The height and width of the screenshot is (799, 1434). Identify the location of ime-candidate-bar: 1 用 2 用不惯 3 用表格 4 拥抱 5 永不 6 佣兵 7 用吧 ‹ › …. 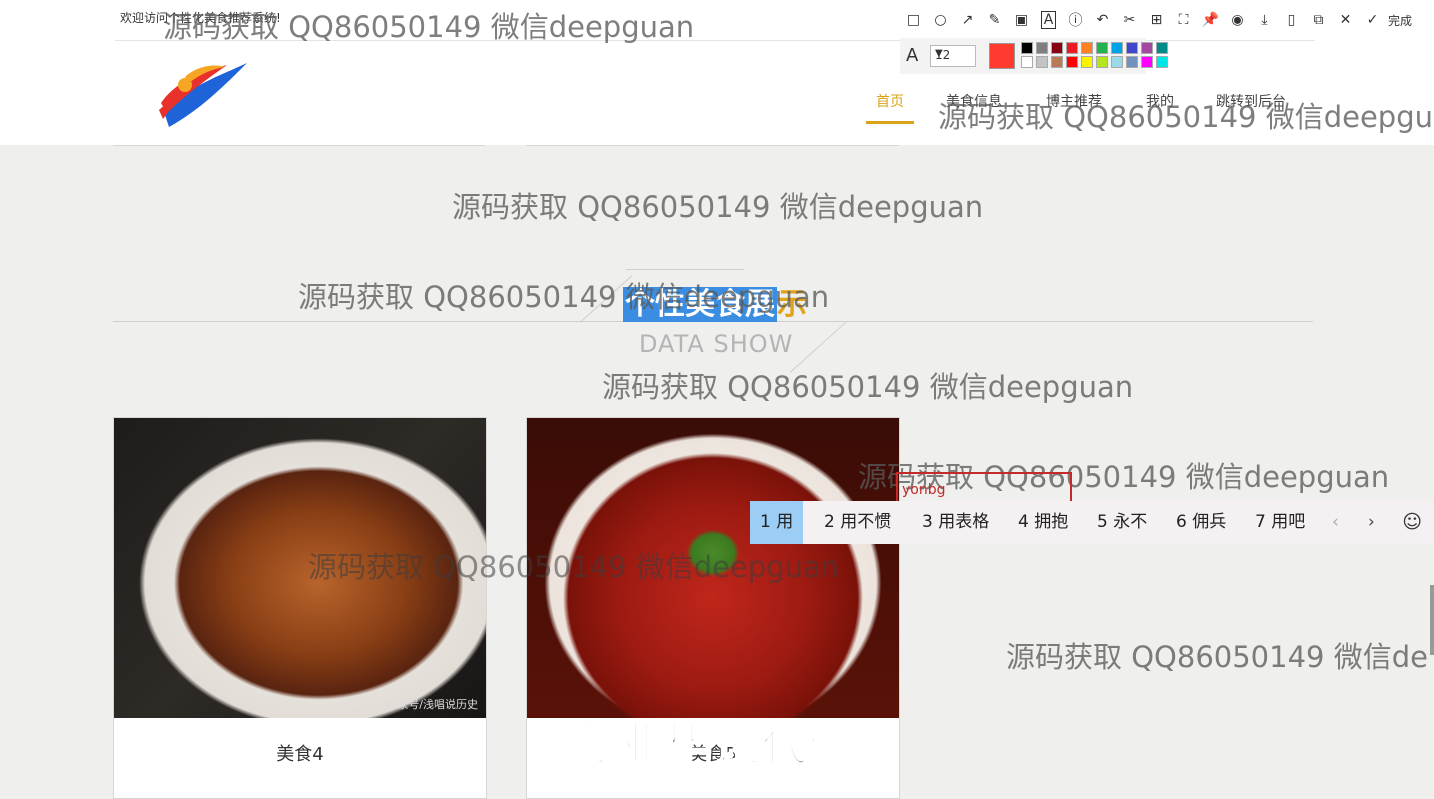
(1092, 522).